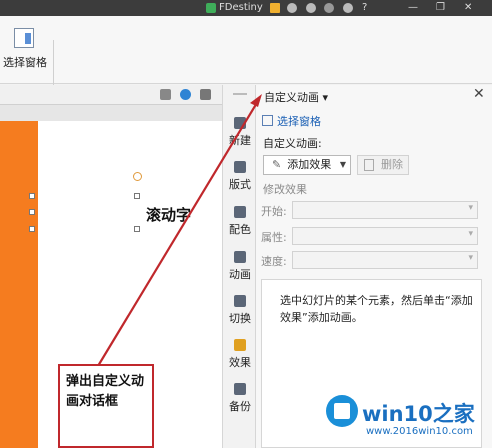  Describe the element at coordinates (342, 411) in the screenshot. I see `watermark-logo-icon` at that location.